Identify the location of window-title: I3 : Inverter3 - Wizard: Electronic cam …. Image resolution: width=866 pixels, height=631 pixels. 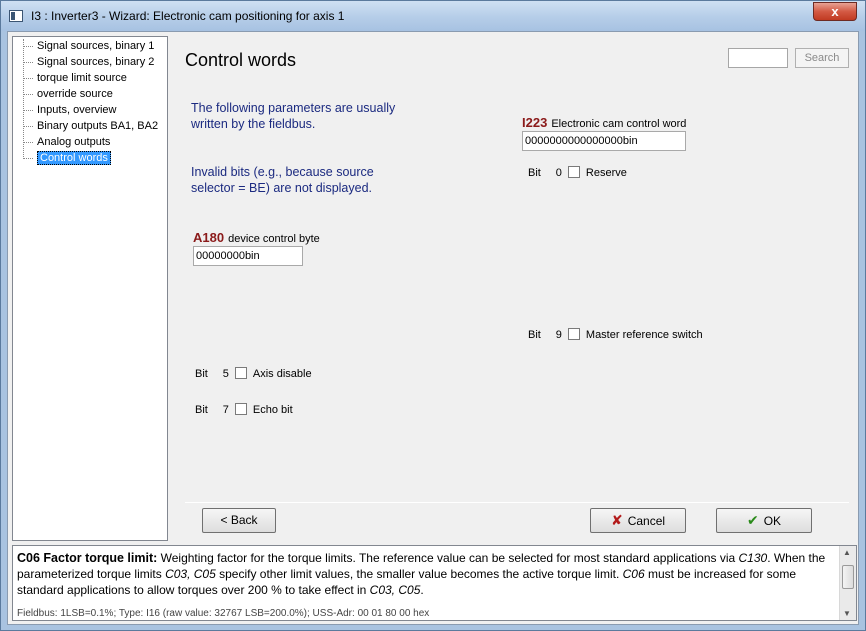
(188, 16).